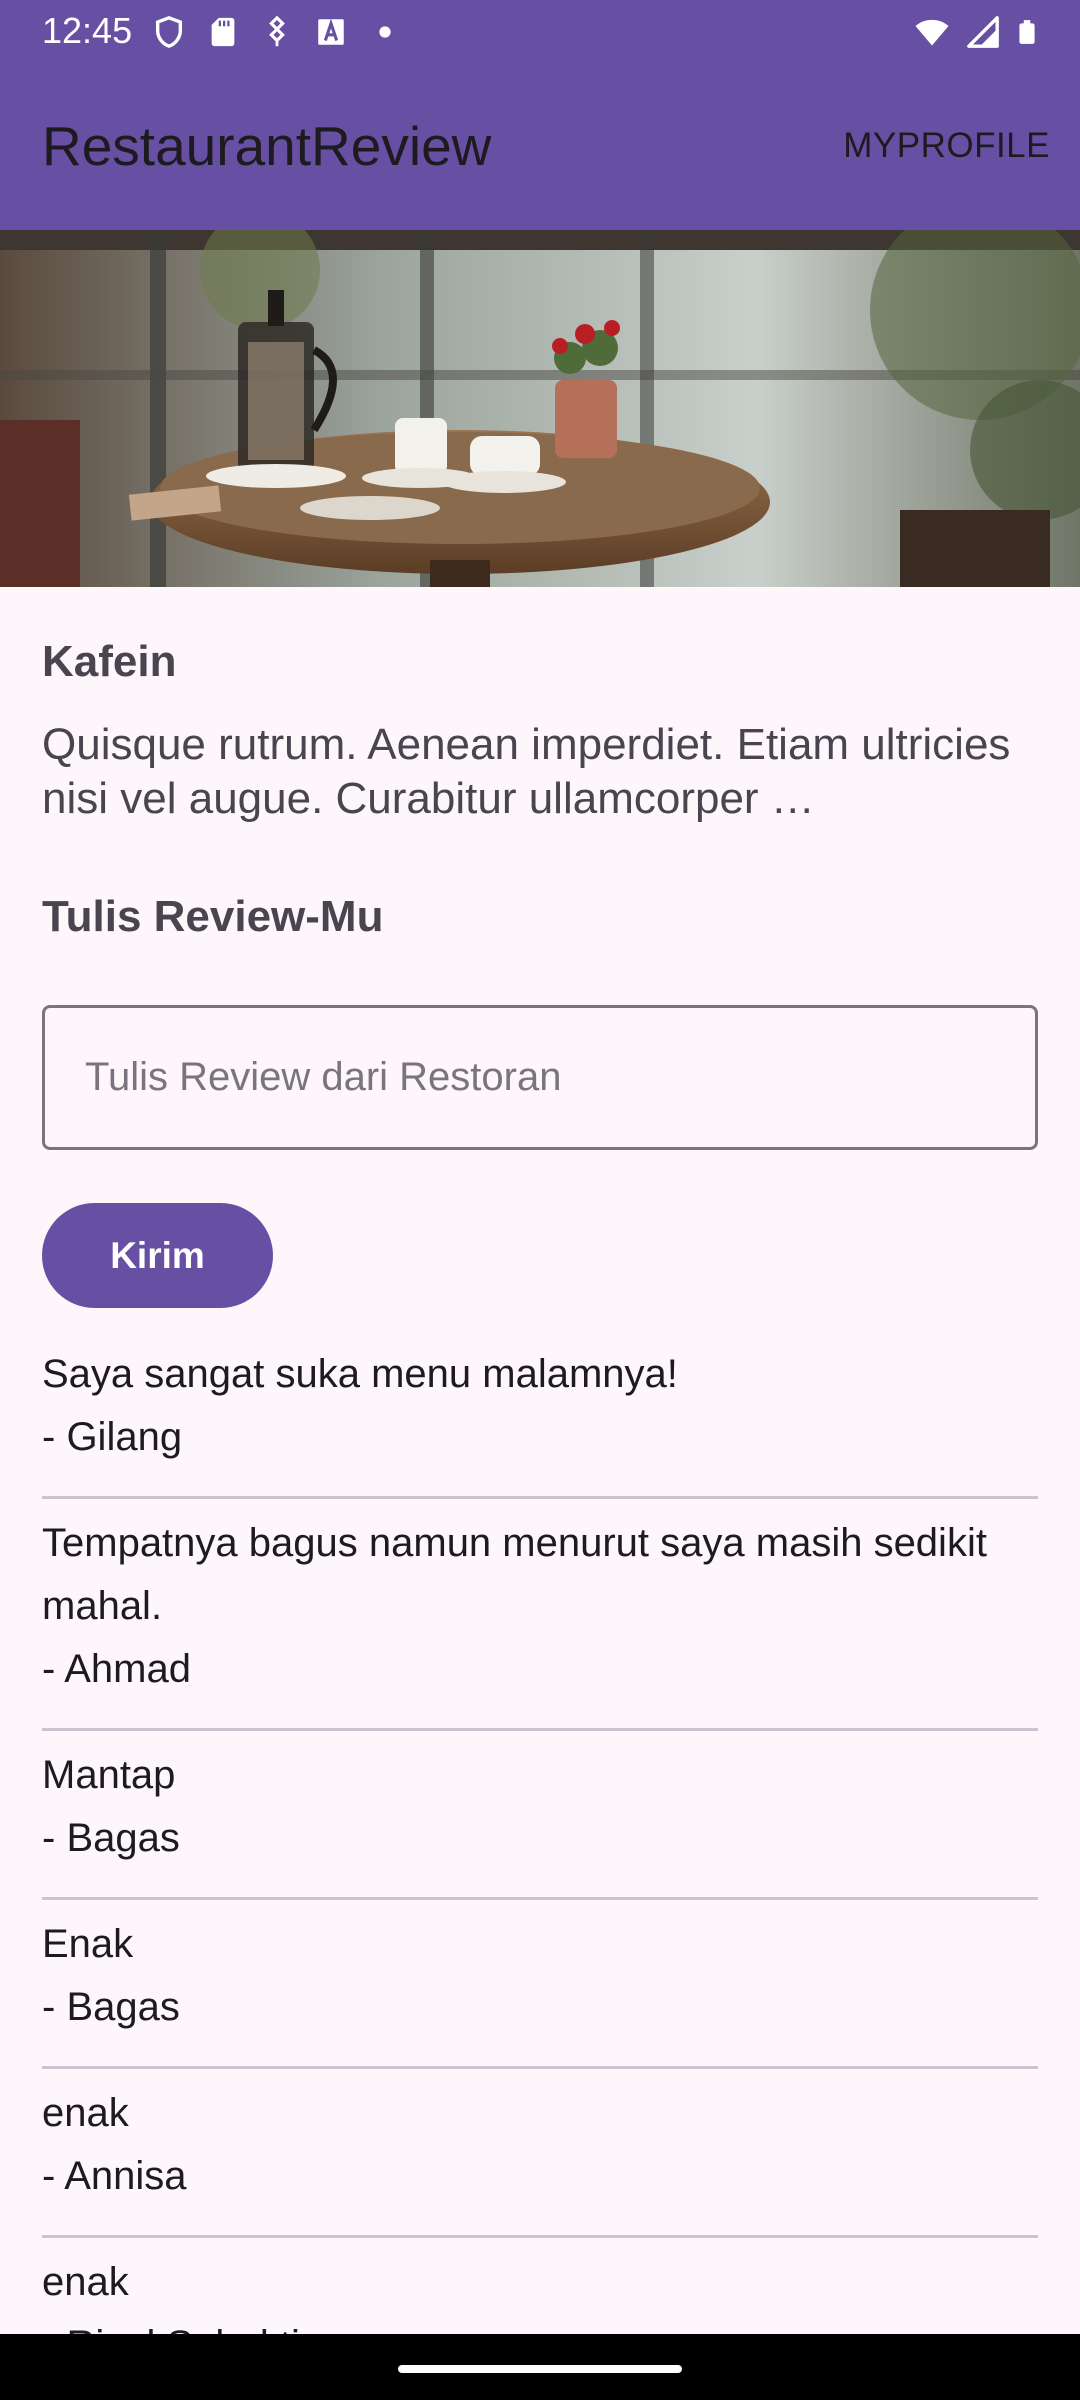 This screenshot has height=2400, width=1080. I want to click on sd-card-icon, so click(223, 32).